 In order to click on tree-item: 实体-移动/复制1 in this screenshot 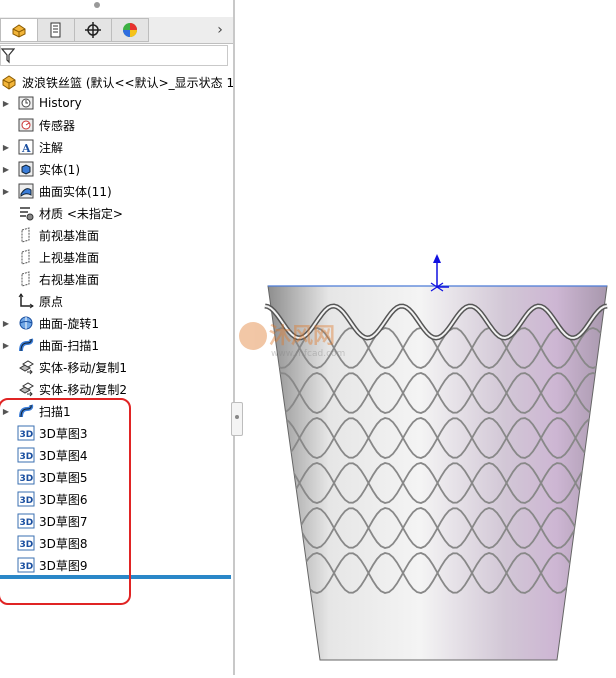, I will do `click(63, 367)`.